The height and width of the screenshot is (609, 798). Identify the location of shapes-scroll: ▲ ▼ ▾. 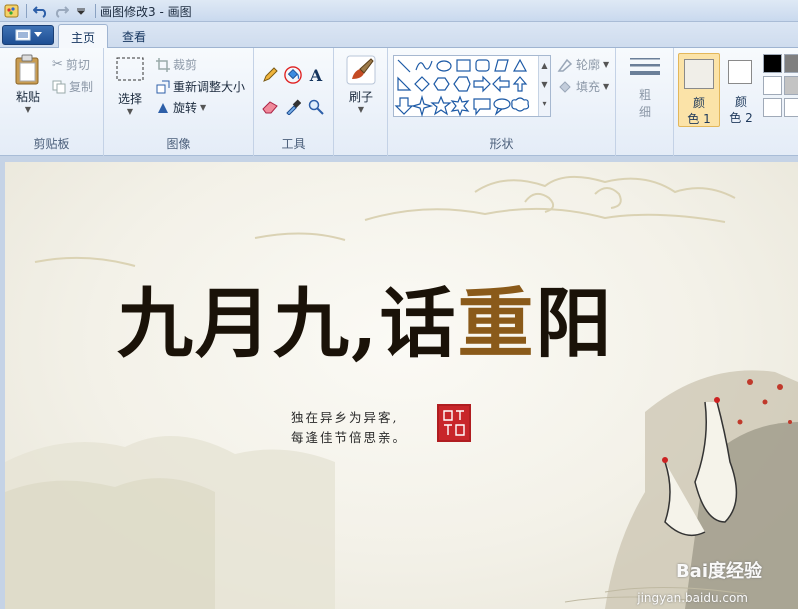
(544, 86).